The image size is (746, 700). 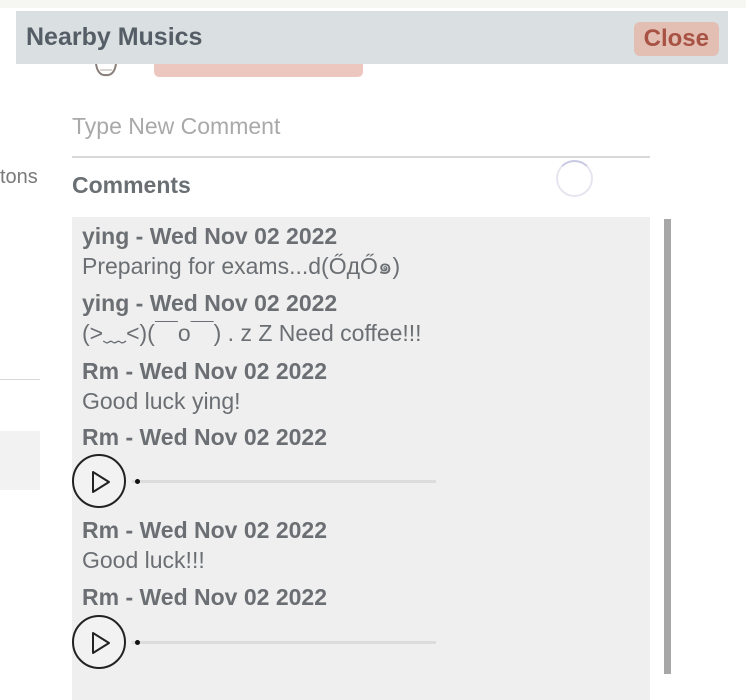 I want to click on partial-icon, so click(x=107, y=70).